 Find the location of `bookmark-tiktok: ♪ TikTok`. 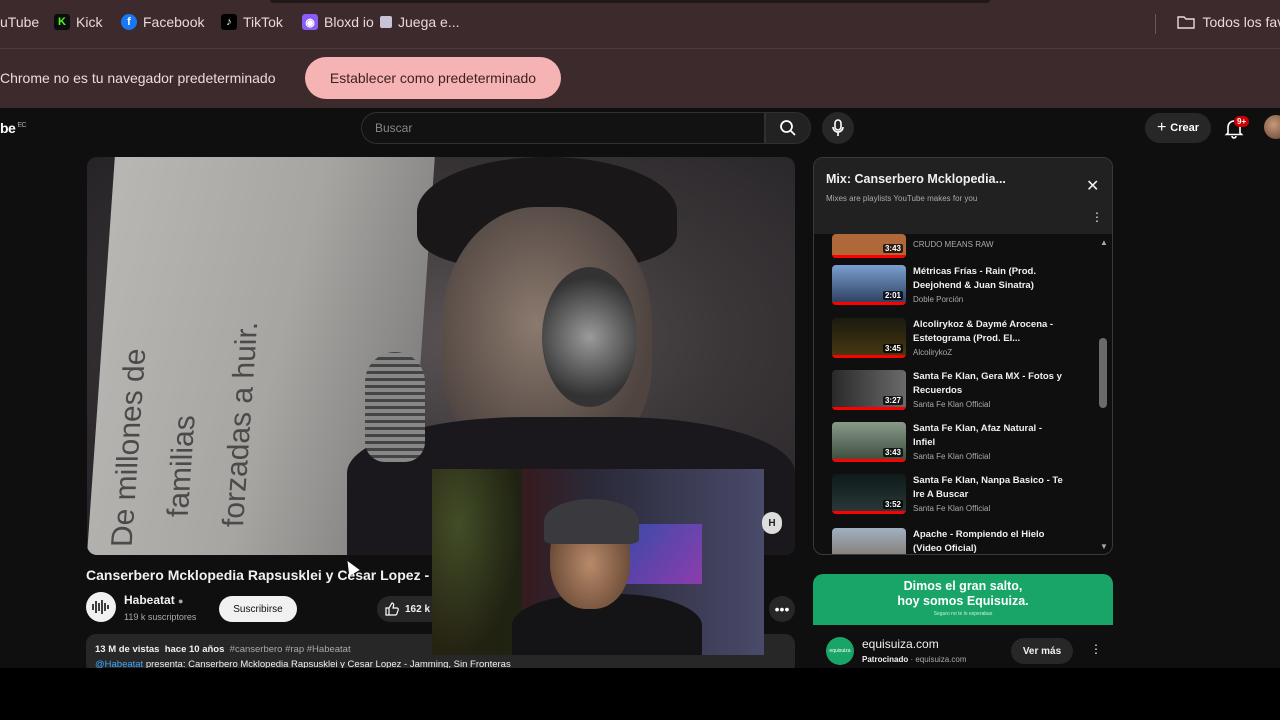

bookmark-tiktok: ♪ TikTok is located at coordinates (252, 22).